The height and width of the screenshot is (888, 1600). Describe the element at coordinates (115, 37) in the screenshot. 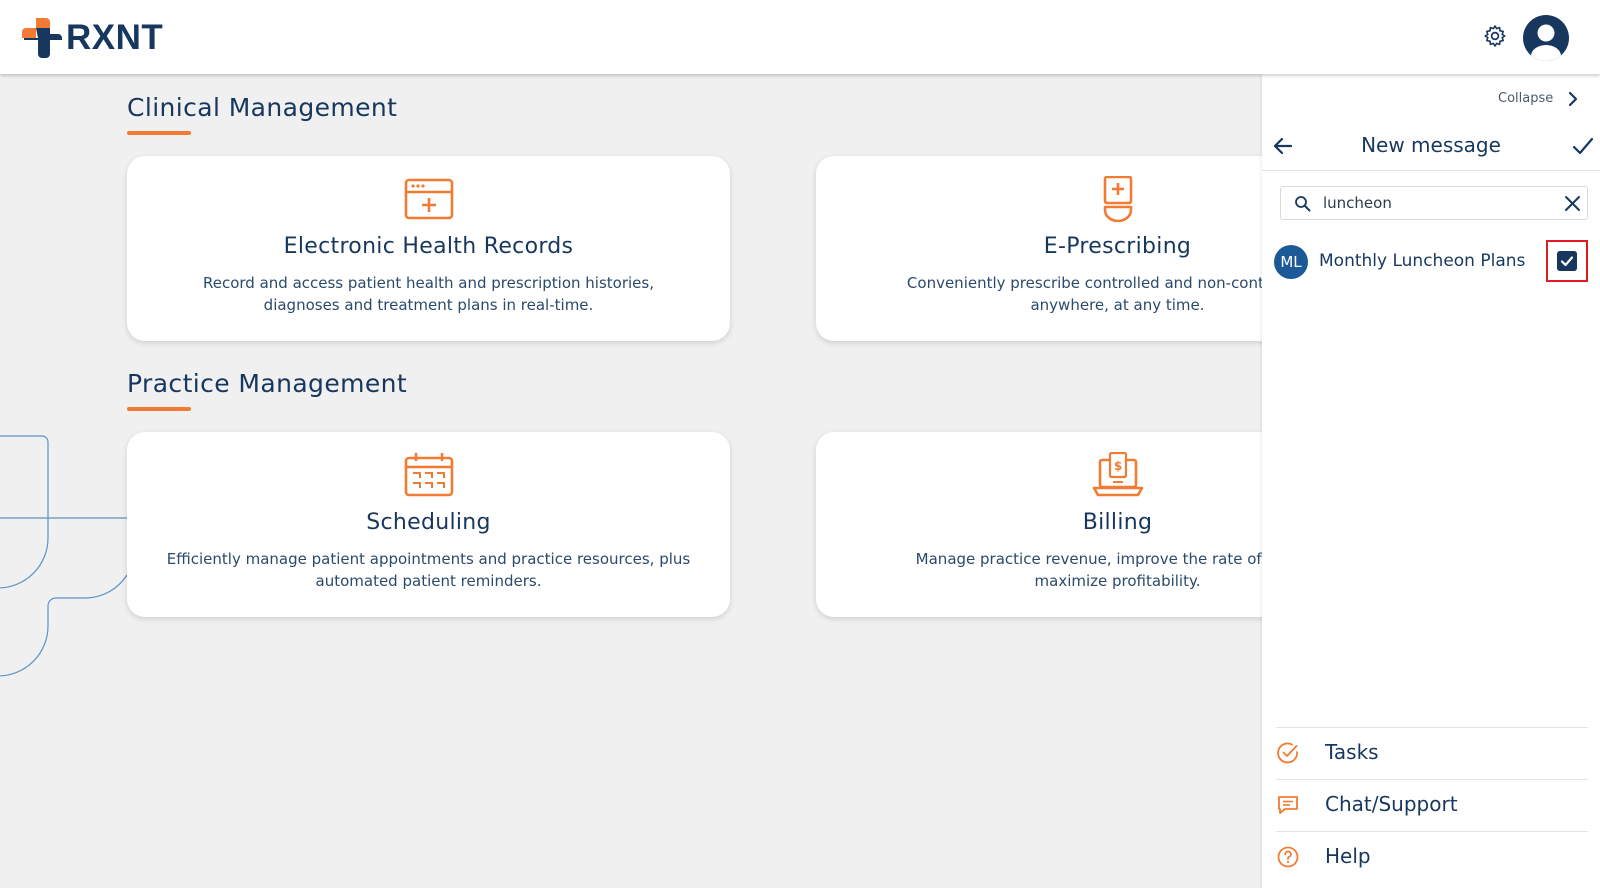

I see `logo-text: RXNT` at that location.